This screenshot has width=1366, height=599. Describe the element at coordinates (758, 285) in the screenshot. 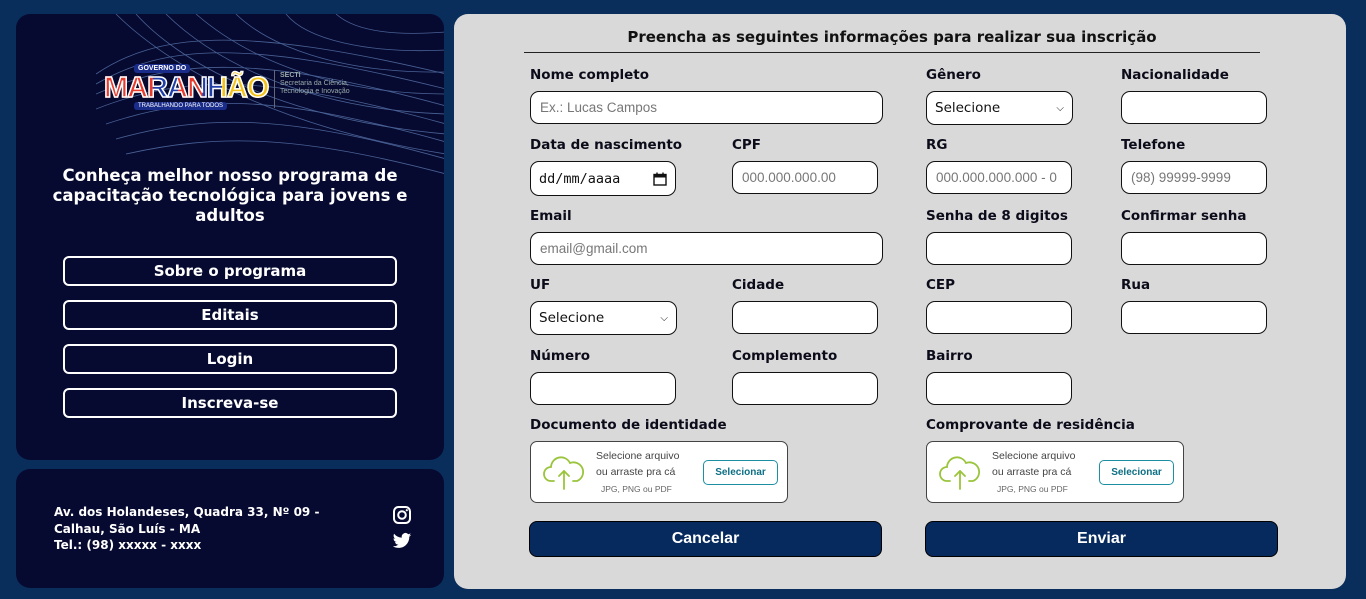

I see `cidade-label: Cidade` at that location.